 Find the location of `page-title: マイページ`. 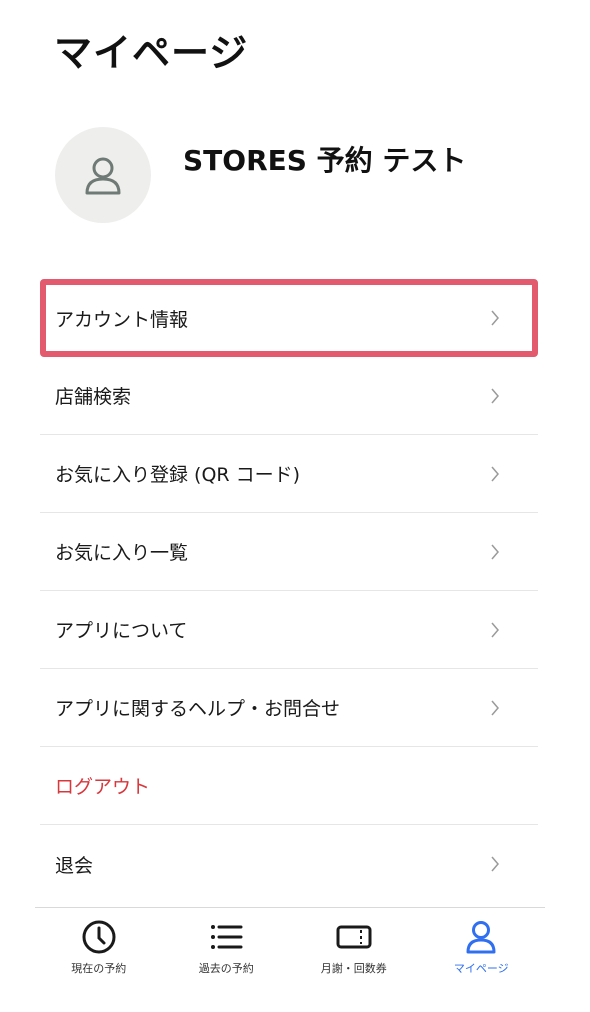

page-title: マイページ is located at coordinates (151, 53).